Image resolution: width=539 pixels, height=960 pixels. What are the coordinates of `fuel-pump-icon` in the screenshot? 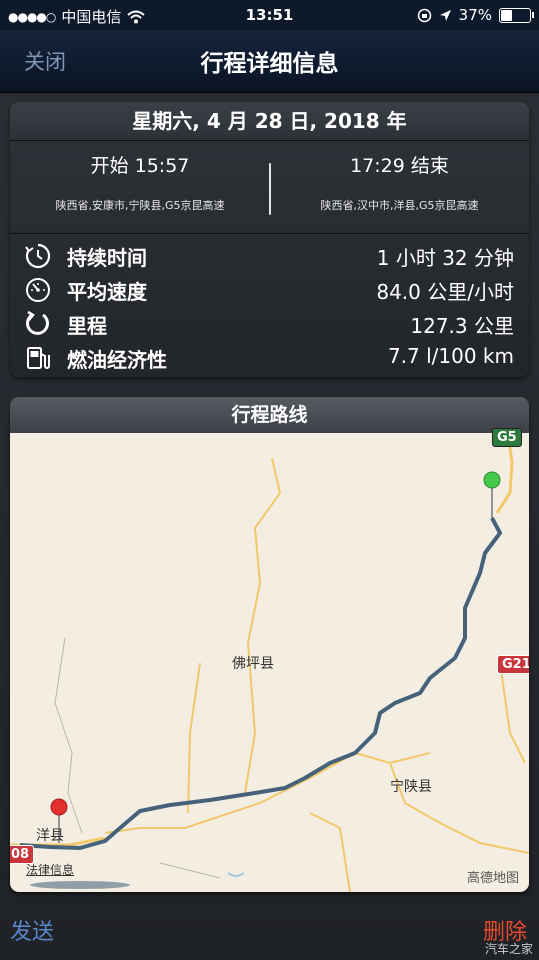 It's located at (38, 358).